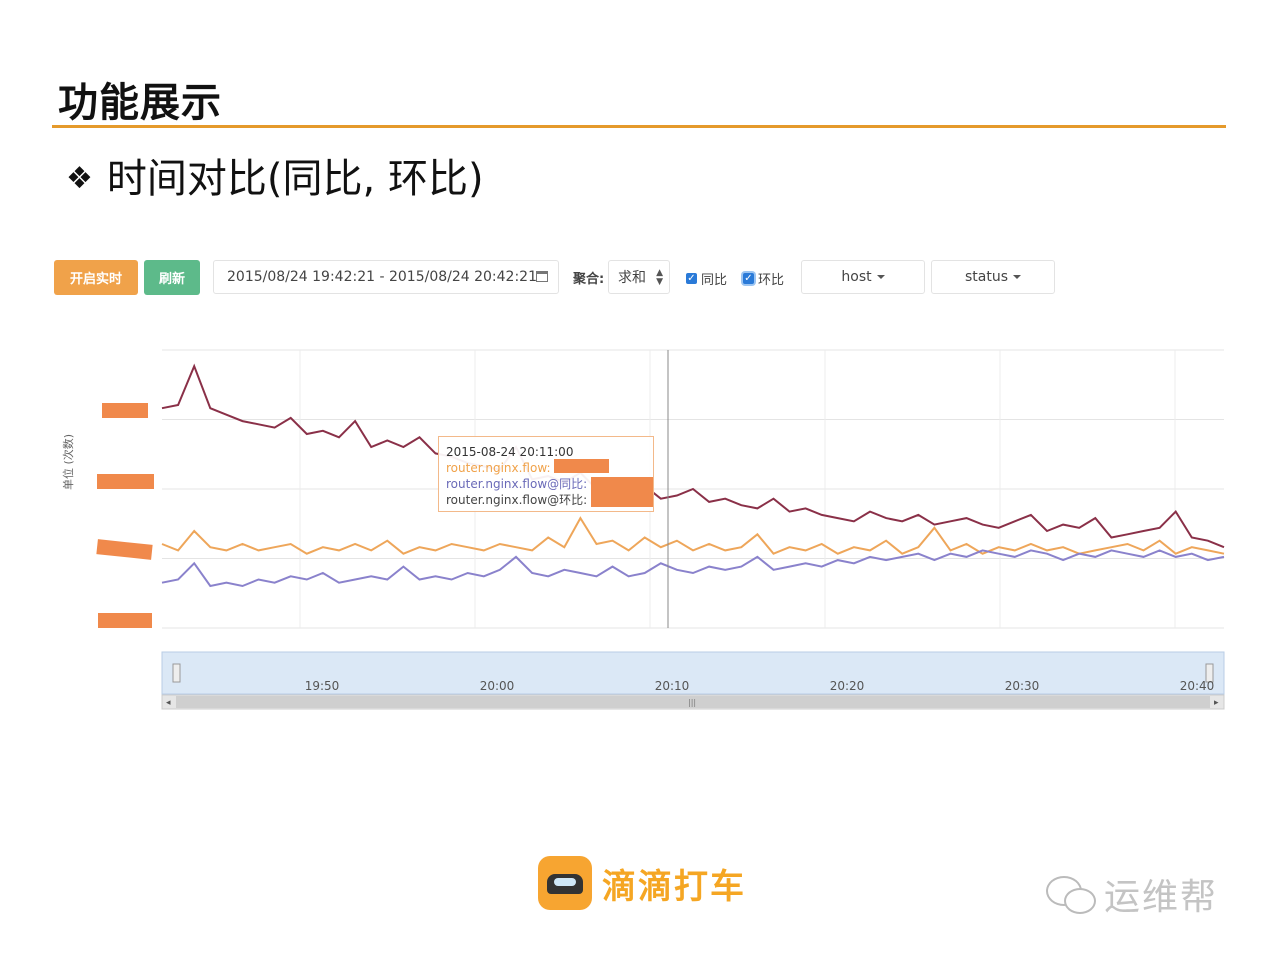 This screenshot has width=1280, height=960. Describe the element at coordinates (1197, 686) in the screenshot. I see `x-tick-label: 20:40` at that location.